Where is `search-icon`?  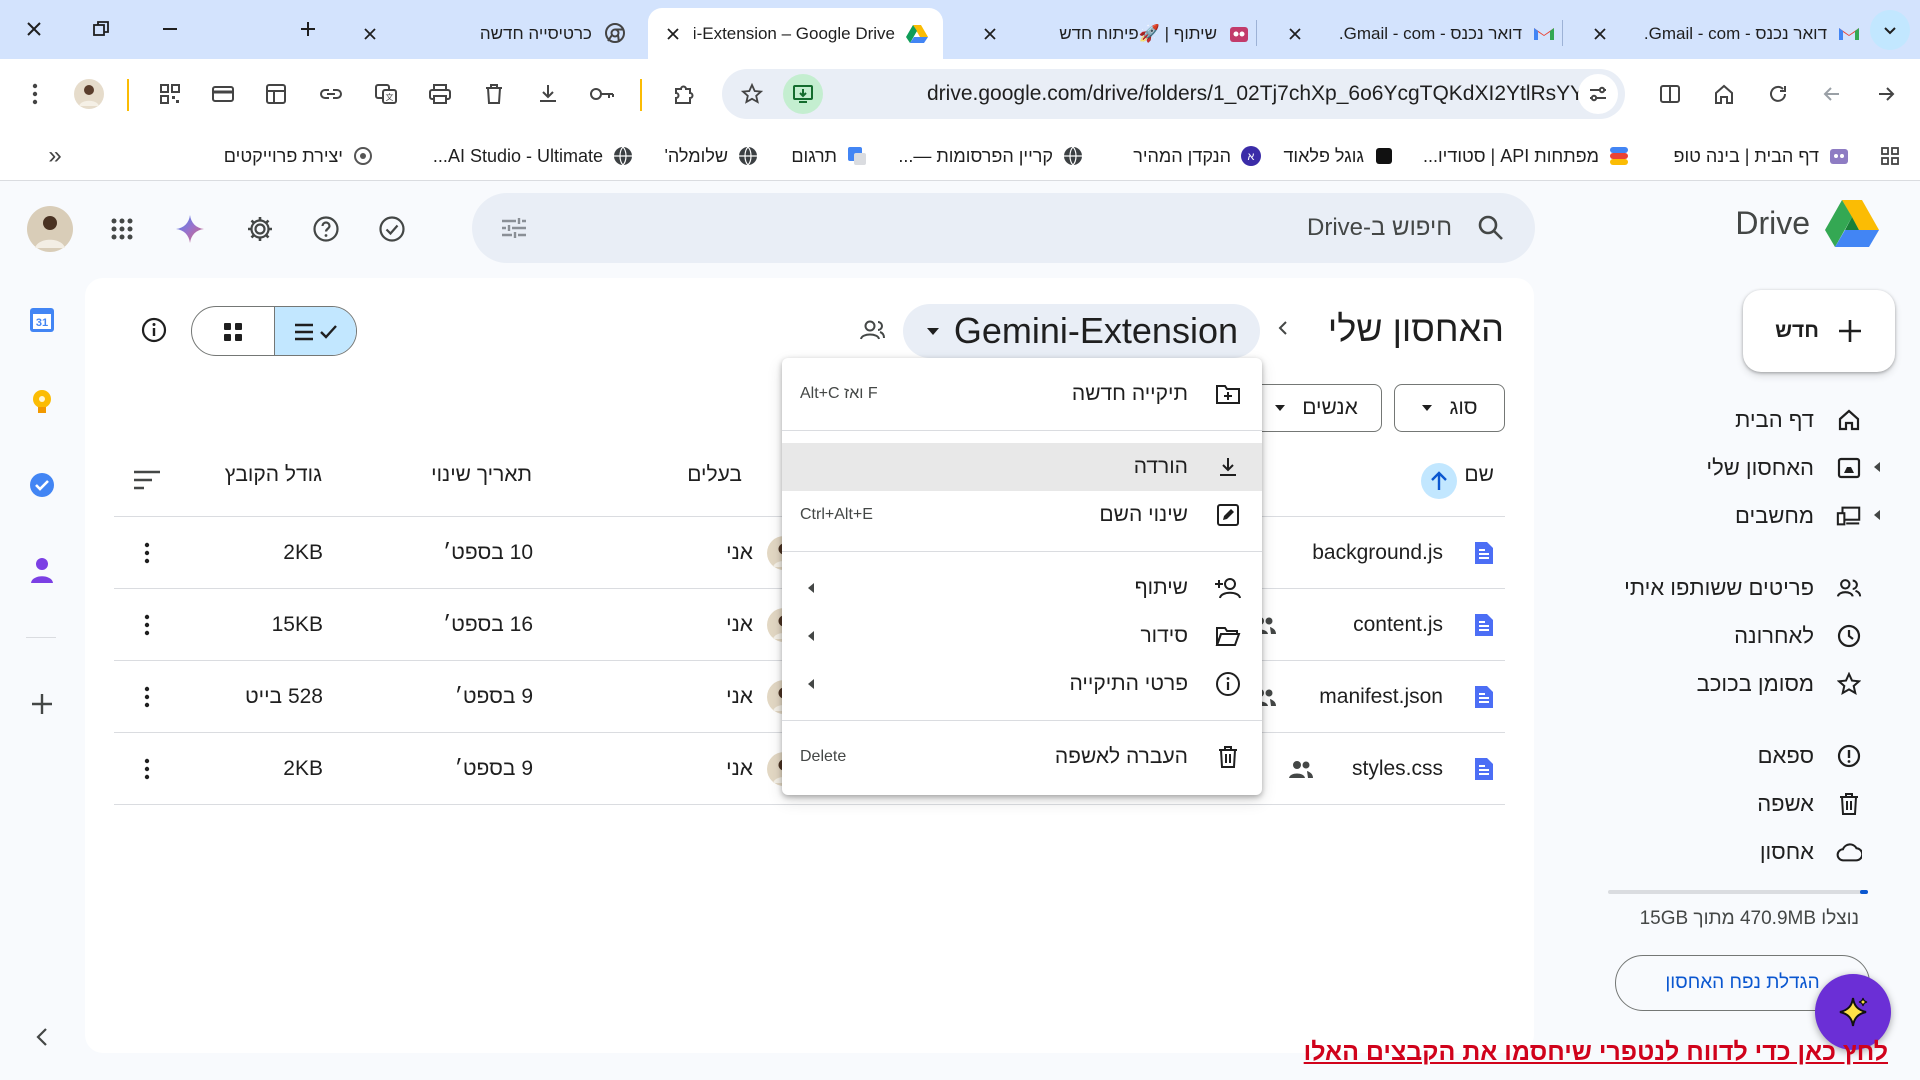
search-icon is located at coordinates (1491, 228).